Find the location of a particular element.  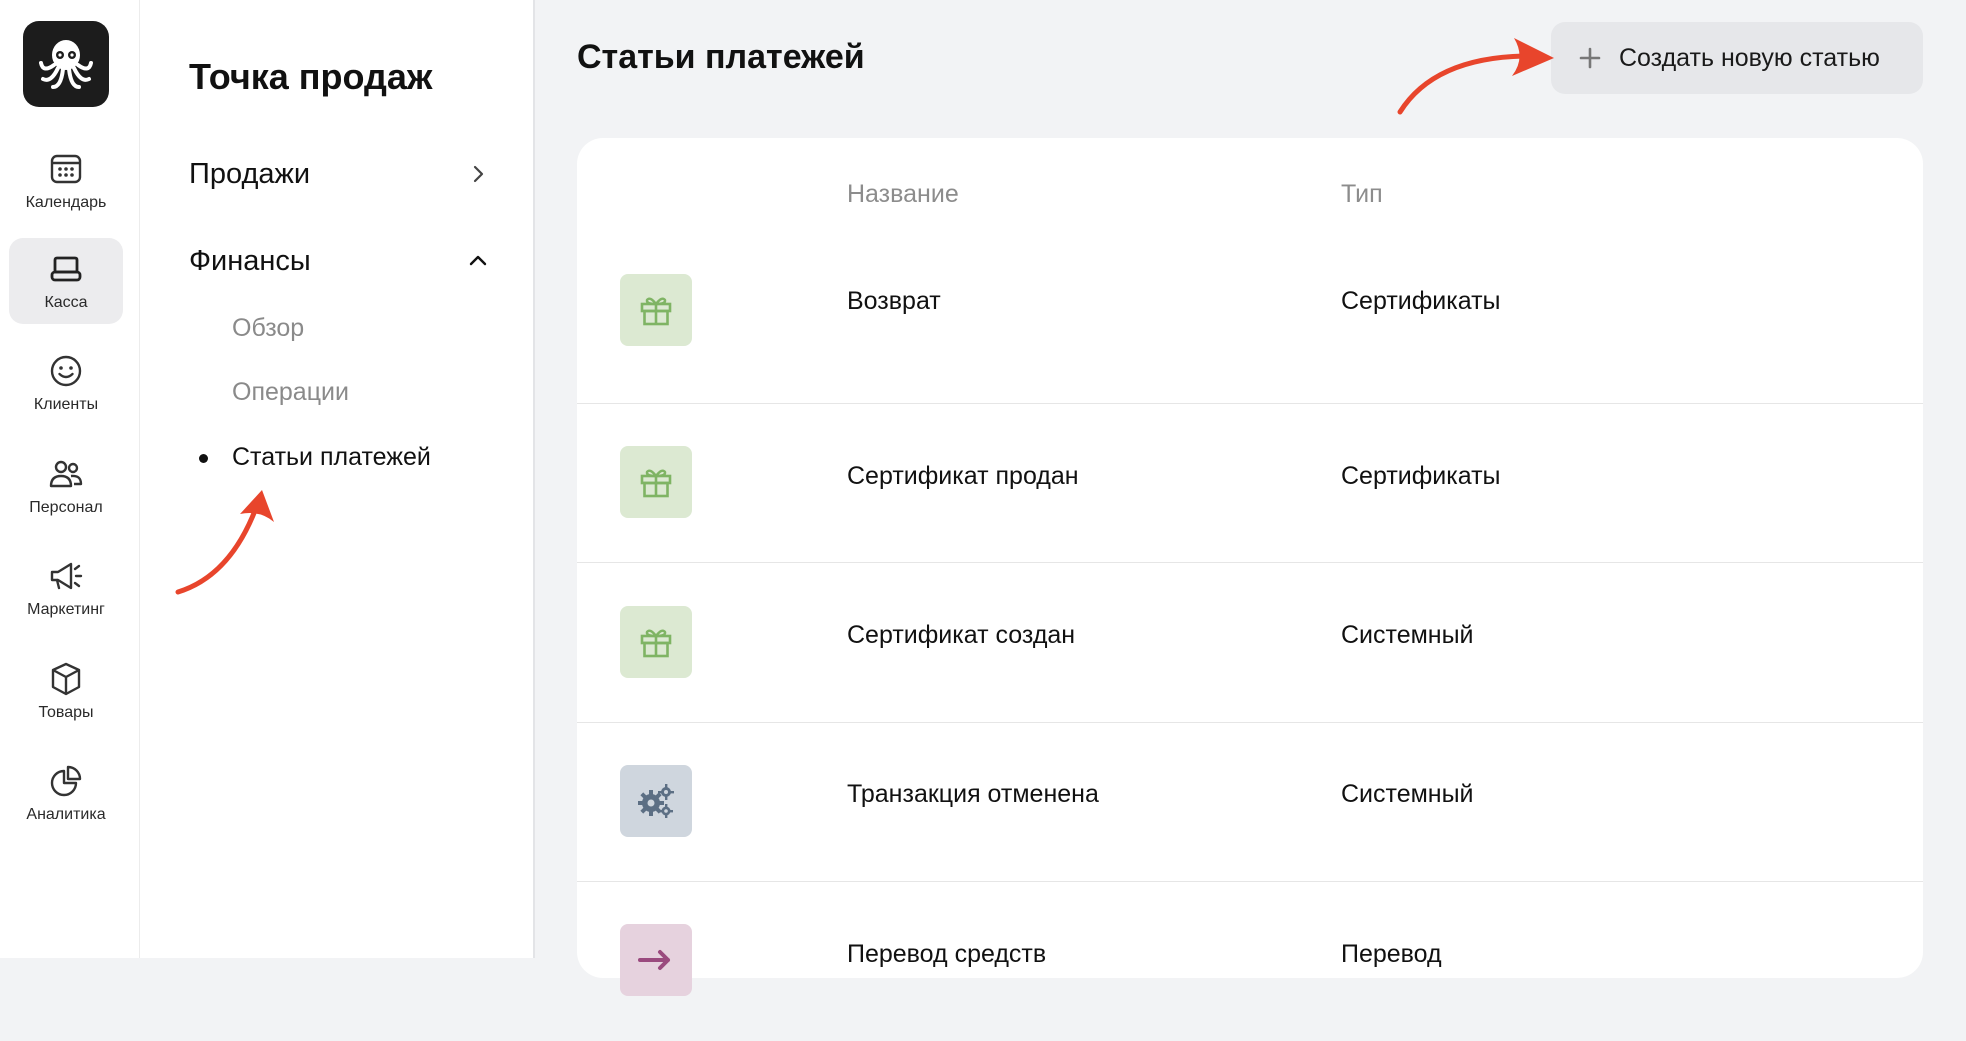

octopus-logo is located at coordinates (66, 64).